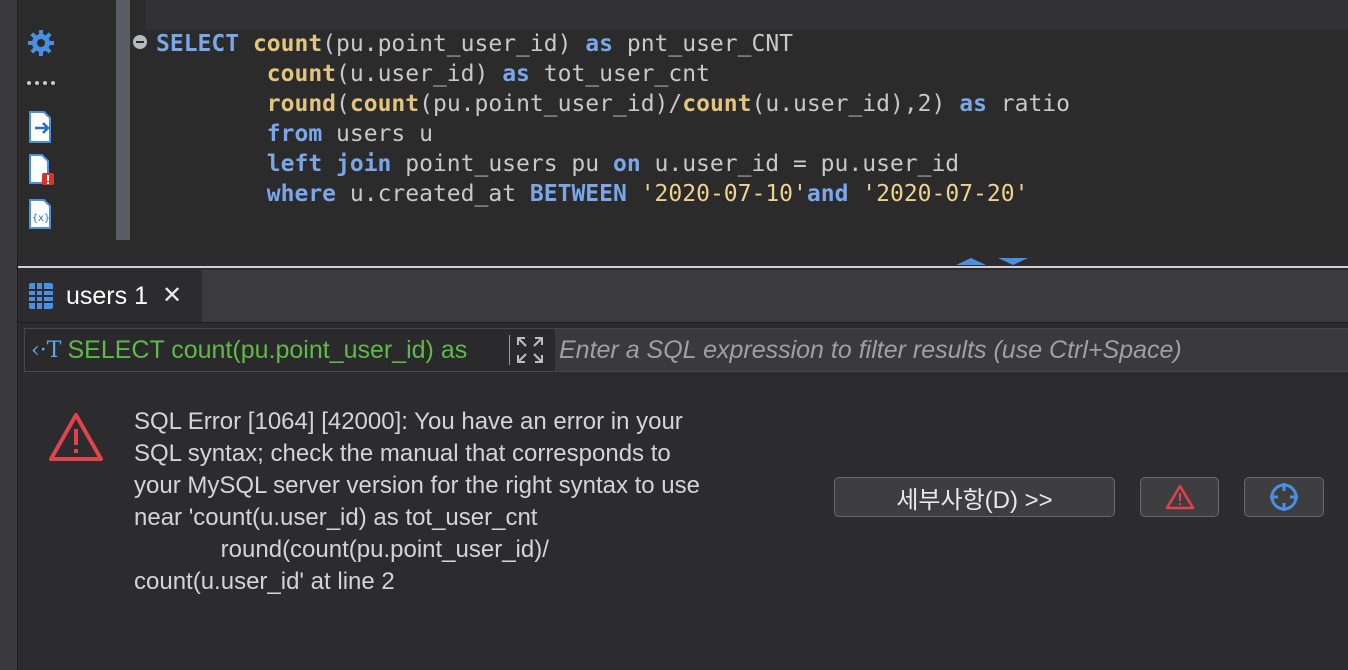  I want to click on error-log-button, so click(1179, 497).